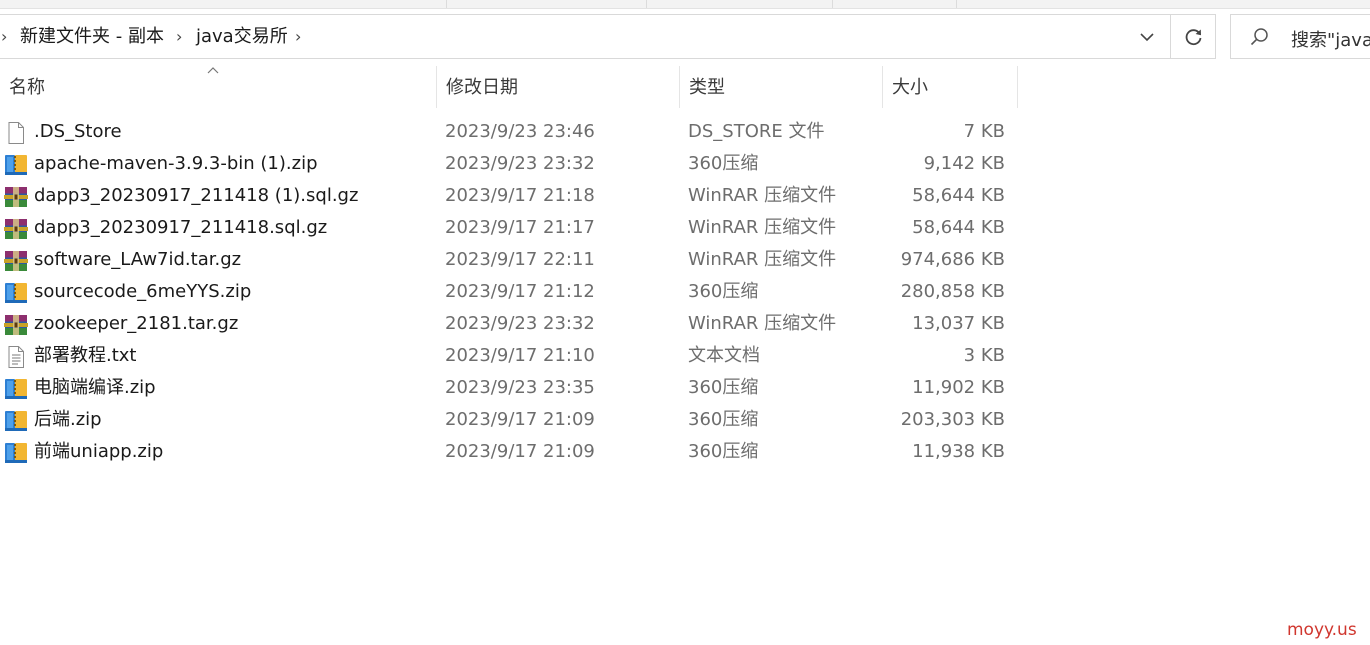 This screenshot has height=645, width=1370. Describe the element at coordinates (181, 227) in the screenshot. I see `file-name: dapp3_20230917_211418.sql.gz` at that location.